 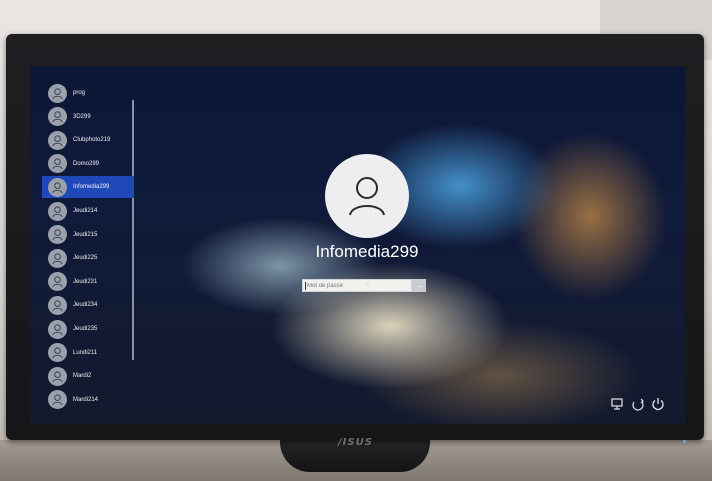 I want to click on user-avatar-large, so click(x=367, y=196).